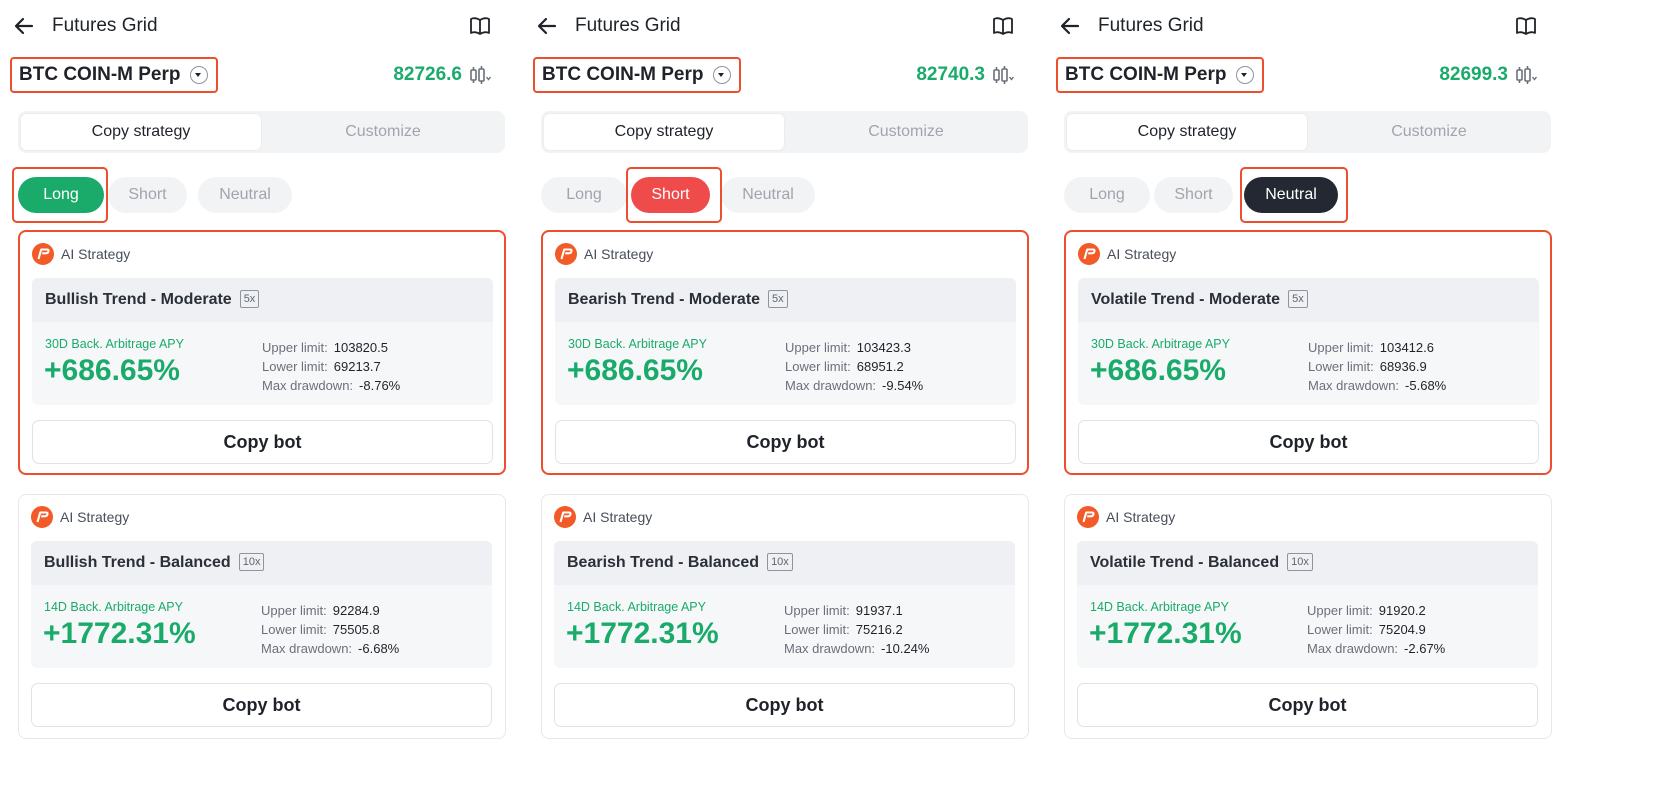 This screenshot has height=788, width=1668. Describe the element at coordinates (427, 74) in the screenshot. I see `last-price: 82726.6` at that location.